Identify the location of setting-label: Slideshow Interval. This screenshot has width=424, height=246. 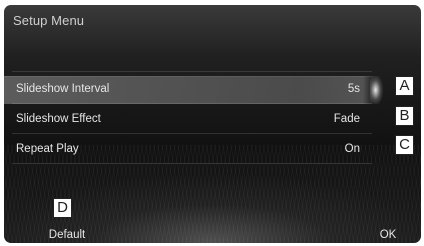
(63, 89).